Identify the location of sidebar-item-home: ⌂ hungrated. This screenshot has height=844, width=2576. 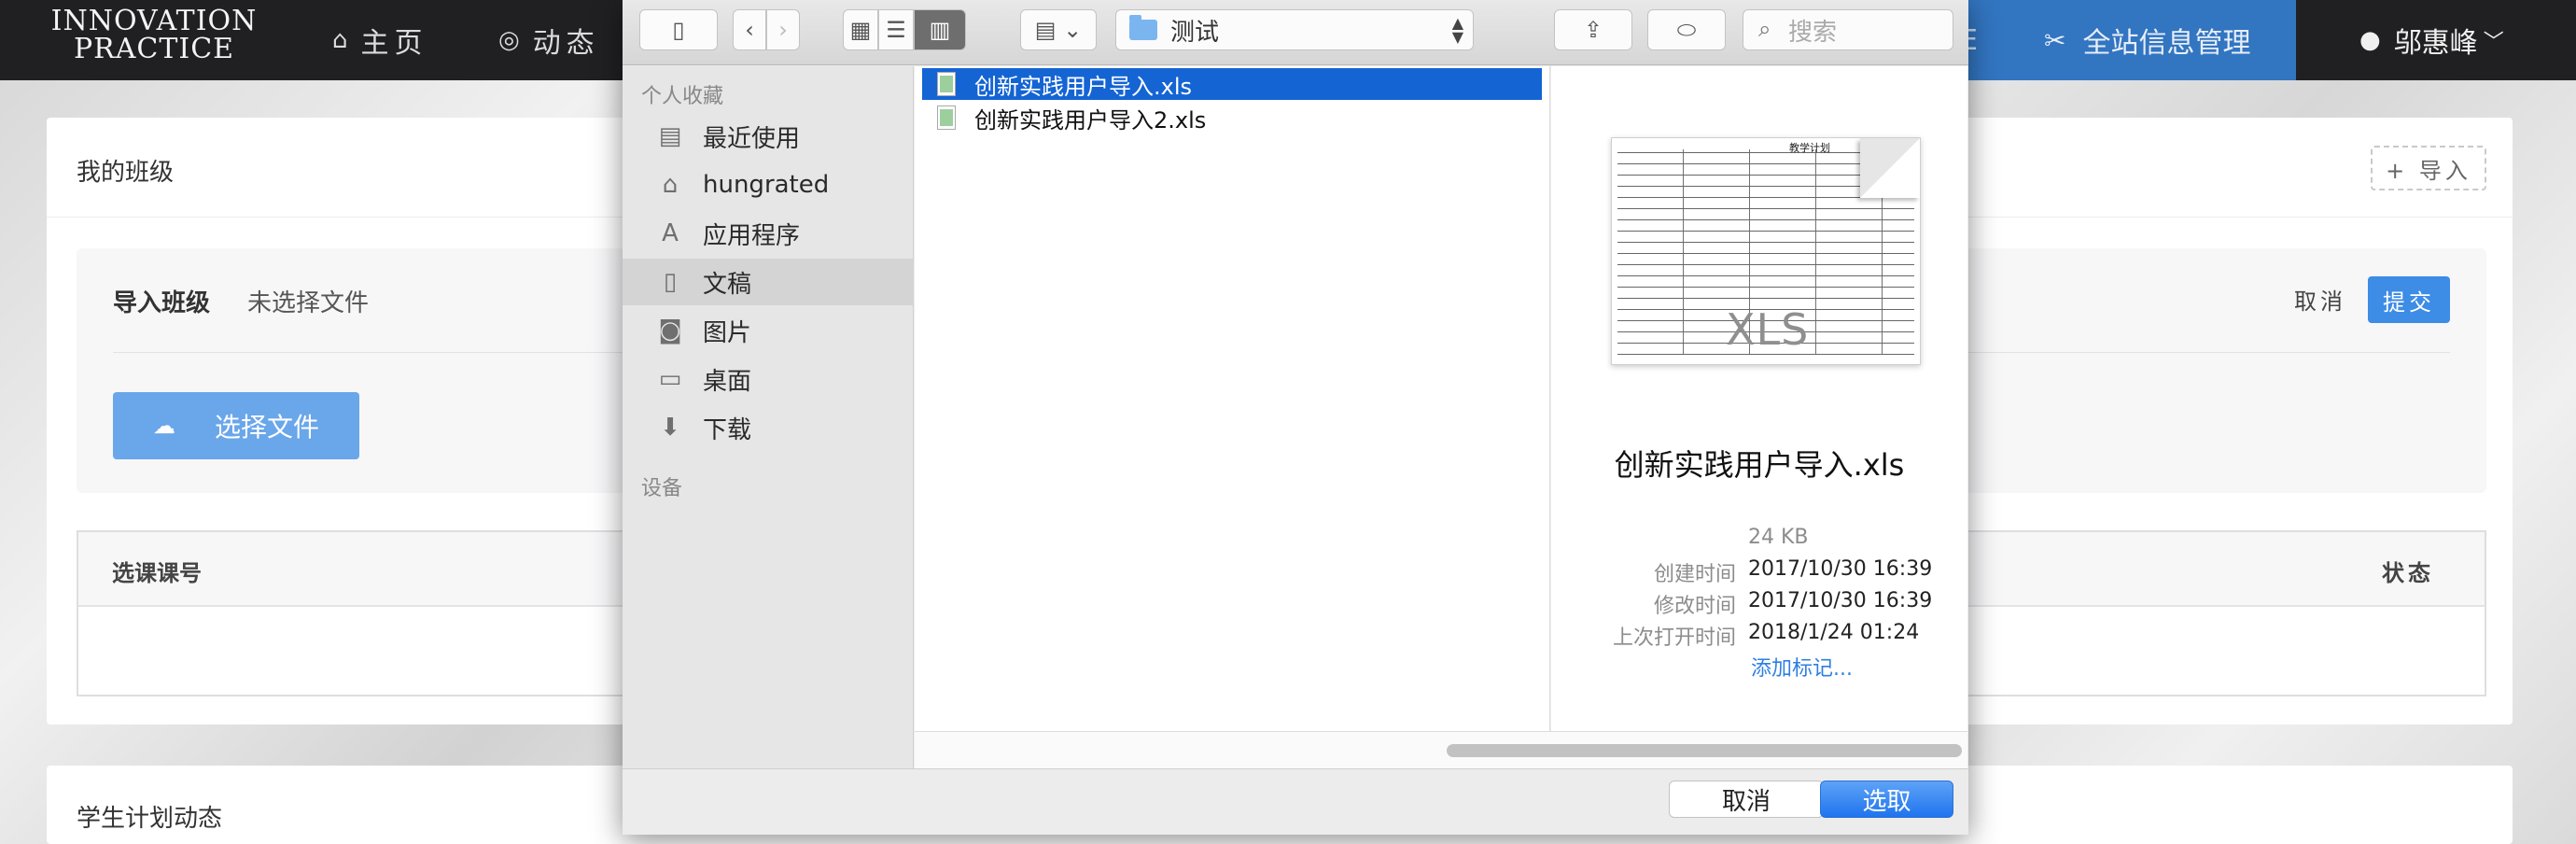
(768, 185).